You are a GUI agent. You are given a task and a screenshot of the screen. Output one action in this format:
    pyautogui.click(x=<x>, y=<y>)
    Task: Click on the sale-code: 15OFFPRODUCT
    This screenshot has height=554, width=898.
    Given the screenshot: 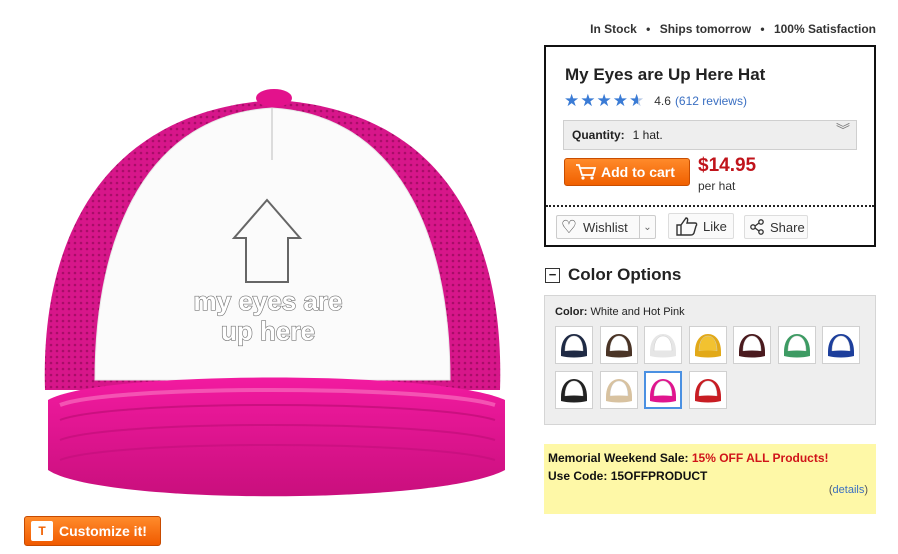 What is the action you would take?
    pyautogui.click(x=659, y=476)
    